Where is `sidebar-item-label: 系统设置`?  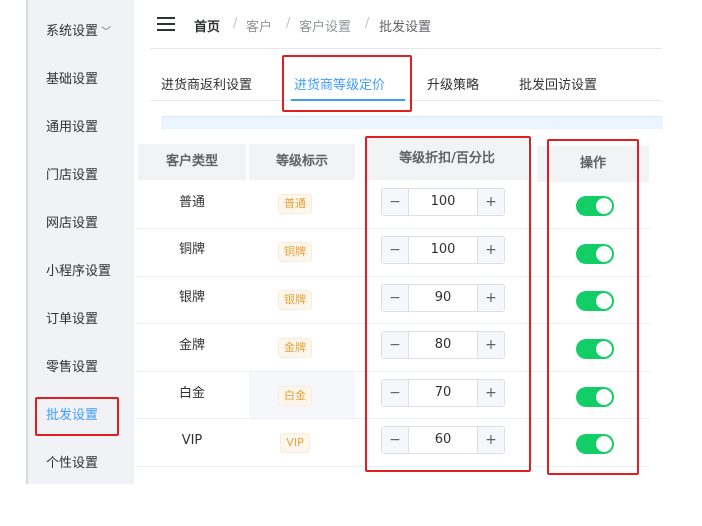 sidebar-item-label: 系统设置 is located at coordinates (72, 31).